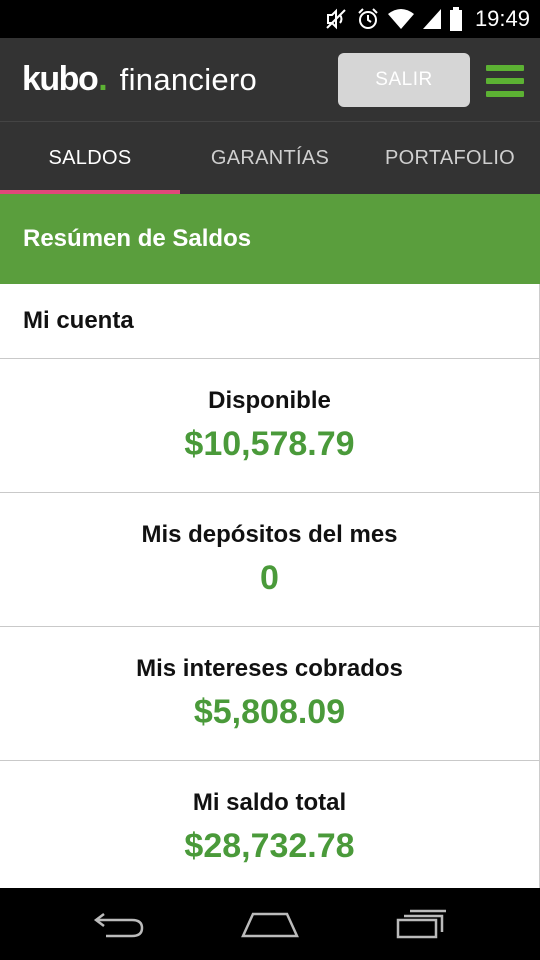 The height and width of the screenshot is (960, 540). Describe the element at coordinates (270, 239) in the screenshot. I see `section-title: Resúmen de Saldos` at that location.